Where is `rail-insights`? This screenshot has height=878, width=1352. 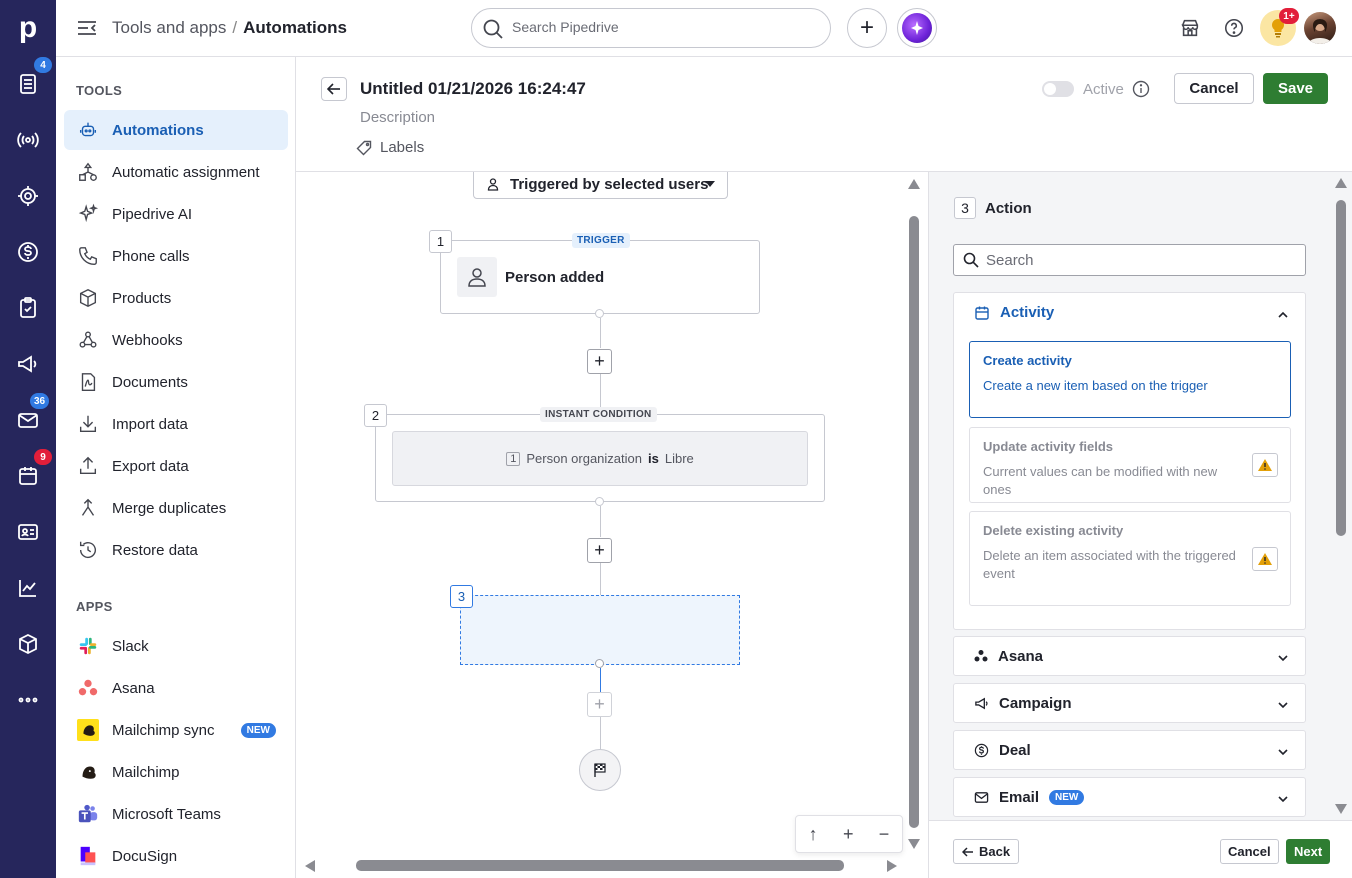
rail-insights is located at coordinates (28, 588).